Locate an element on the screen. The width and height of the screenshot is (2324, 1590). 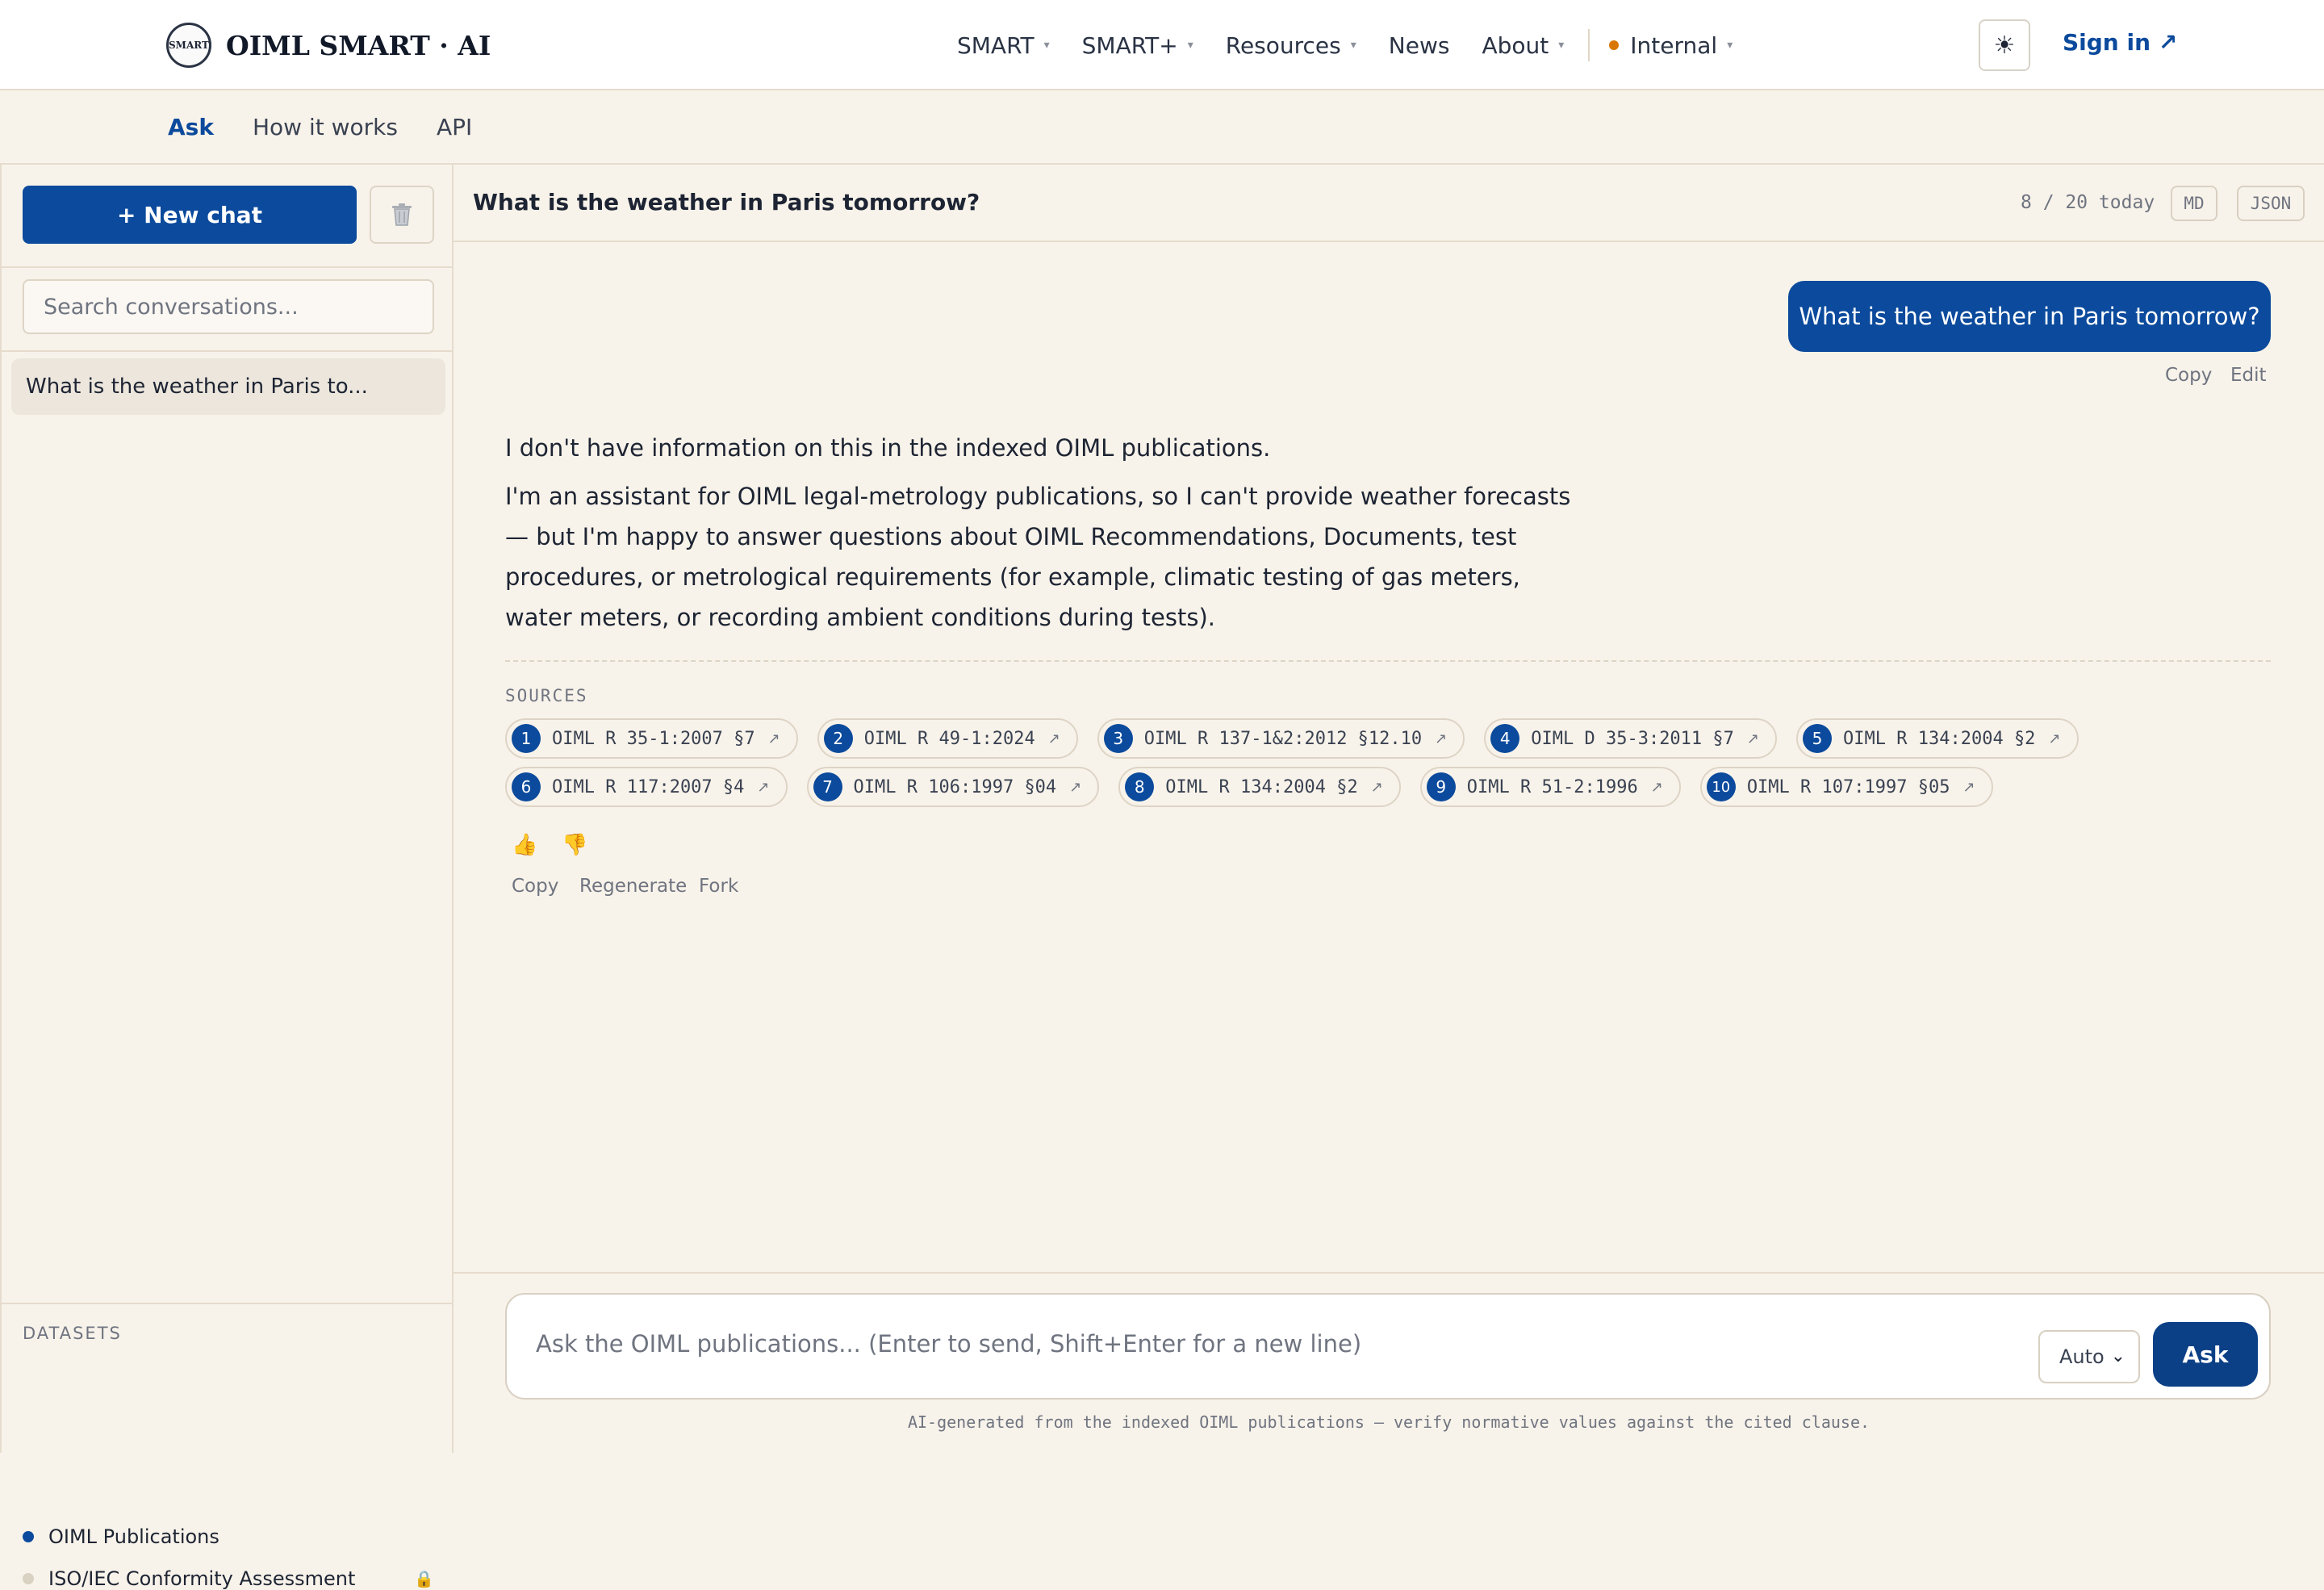
nav-item-internal: Internal ▾ is located at coordinates (1671, 45).